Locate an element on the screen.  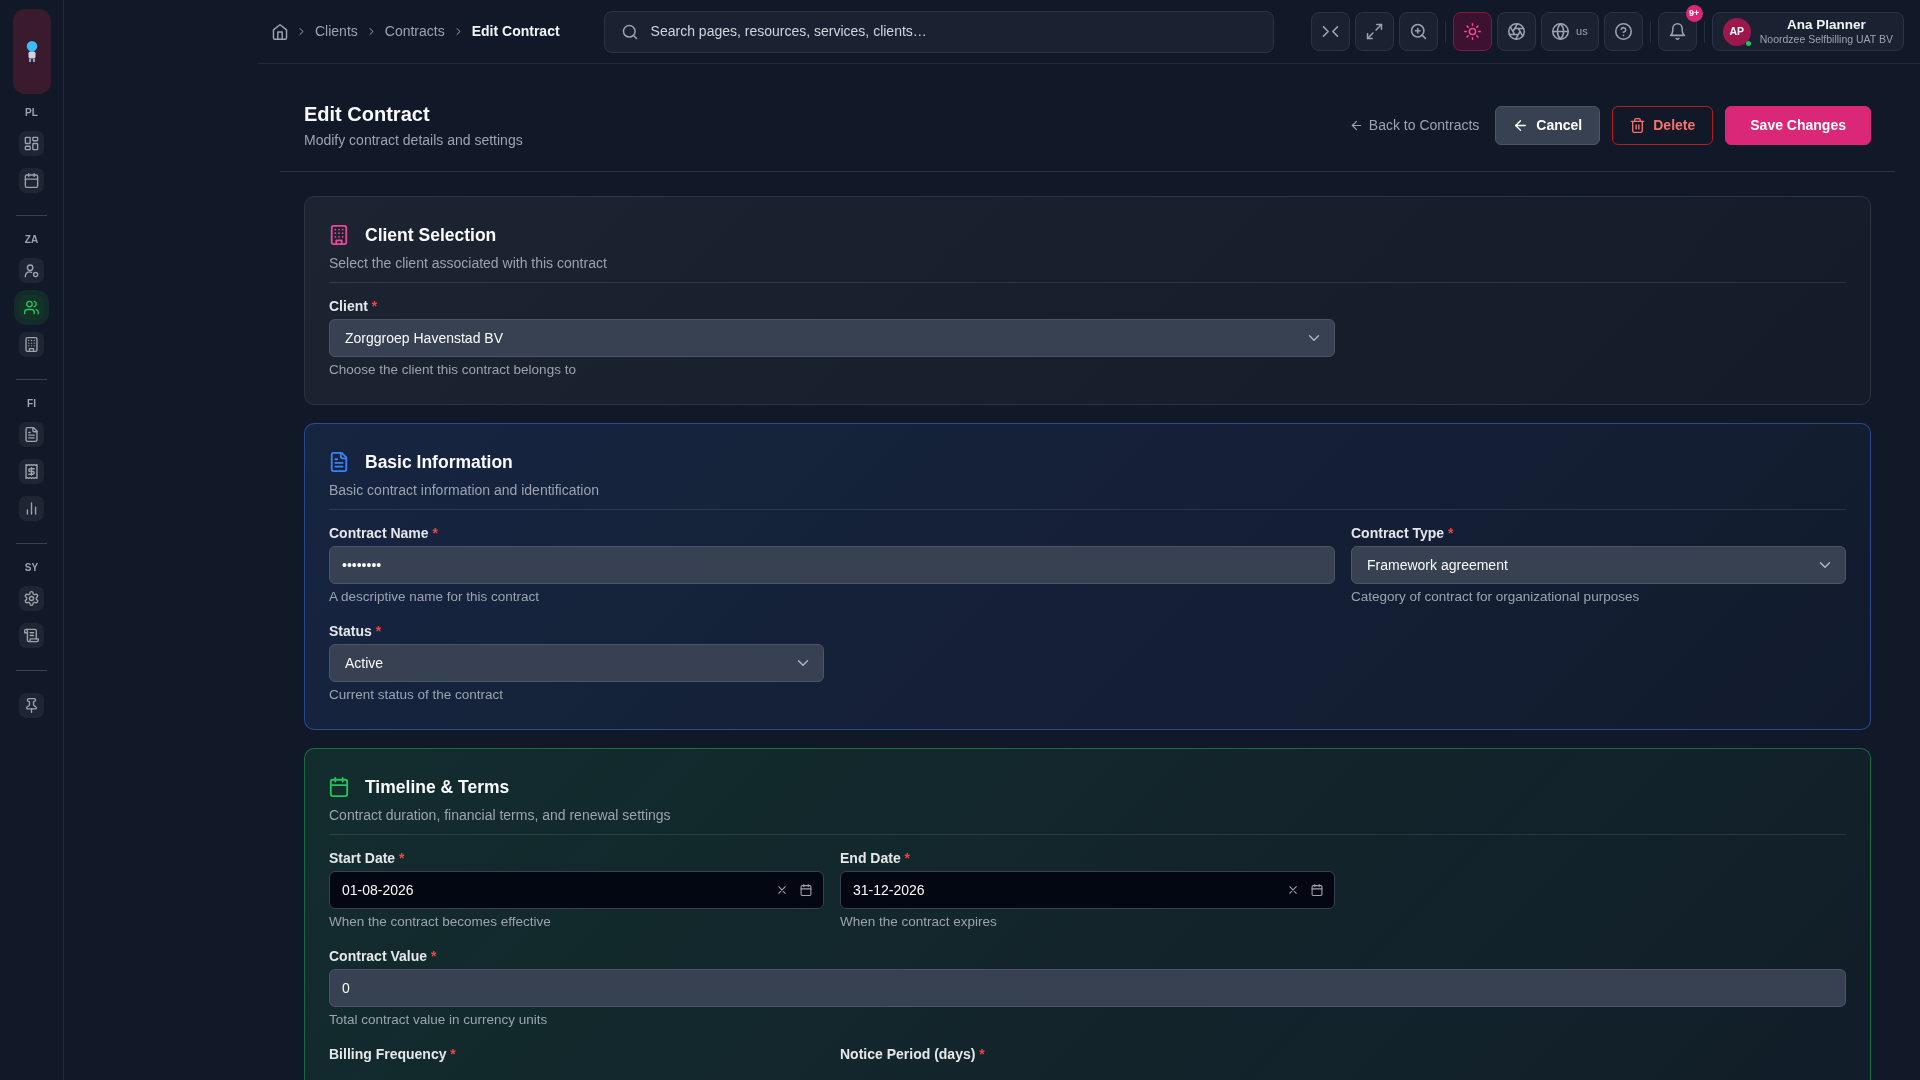
breadcrumb-link: Contracts is located at coordinates (414, 31).